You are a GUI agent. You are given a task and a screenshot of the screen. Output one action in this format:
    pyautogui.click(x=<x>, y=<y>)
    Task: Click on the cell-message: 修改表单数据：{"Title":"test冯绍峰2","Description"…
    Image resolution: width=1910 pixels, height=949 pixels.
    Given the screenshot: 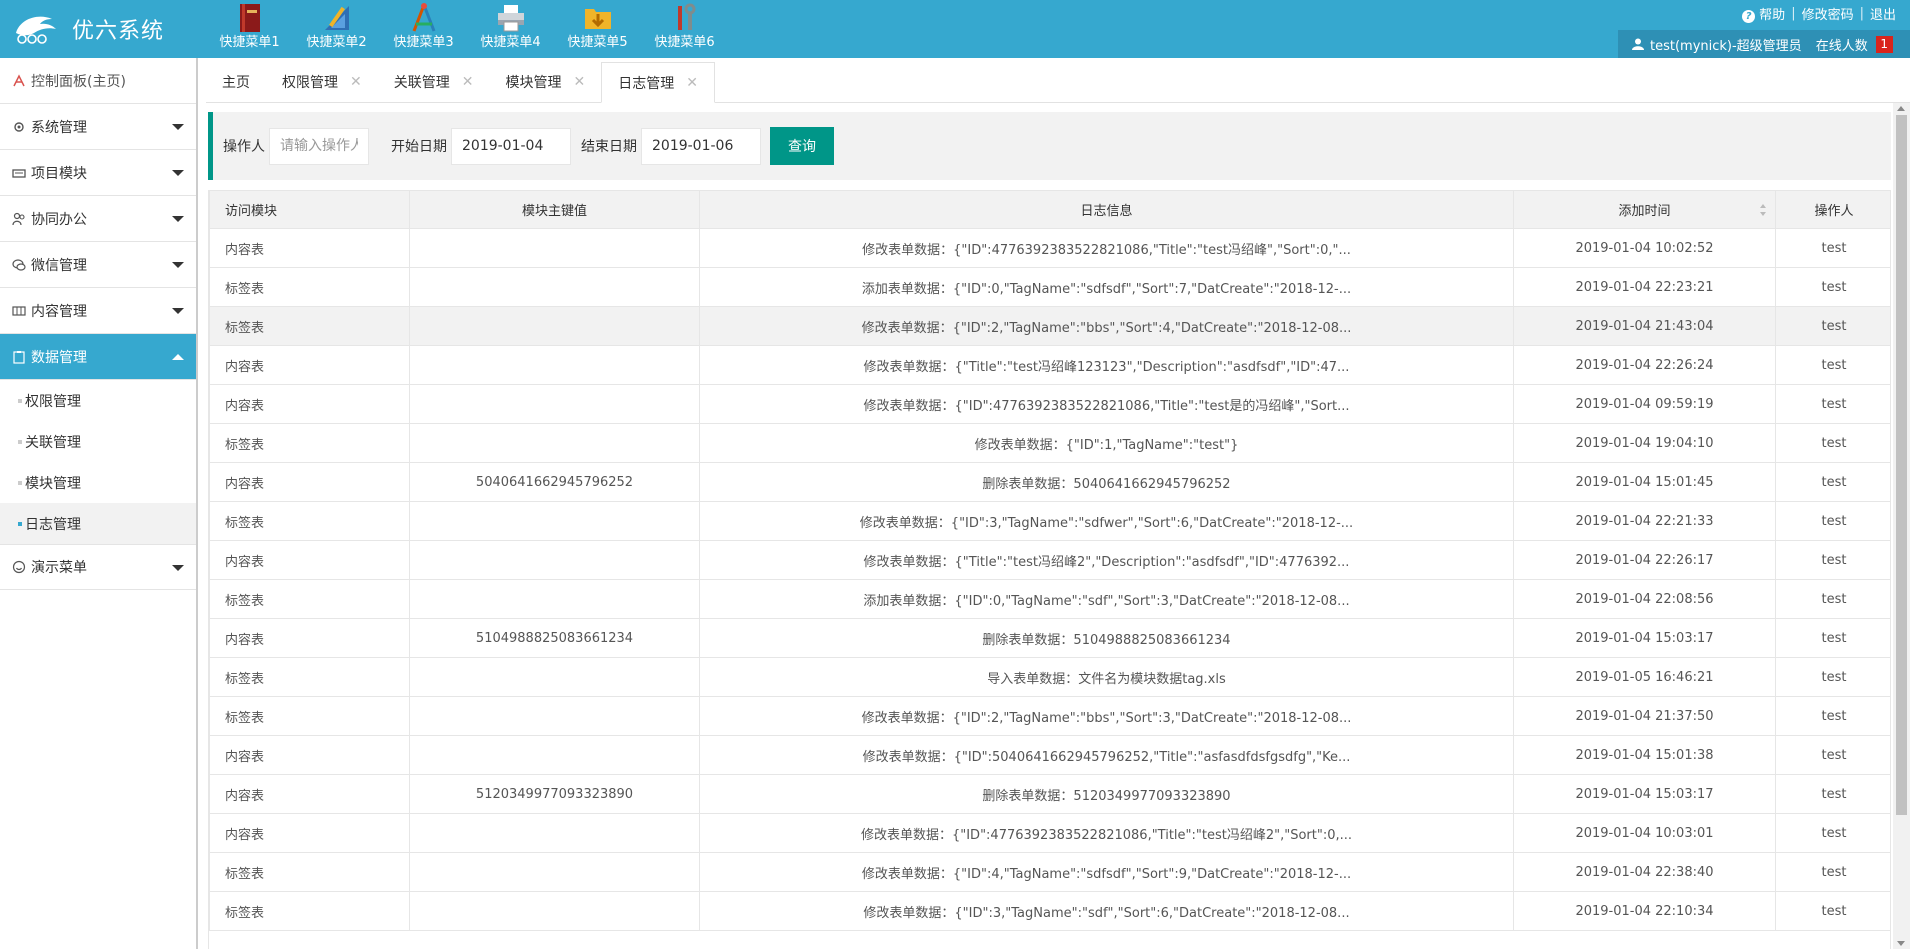 What is the action you would take?
    pyautogui.click(x=1106, y=560)
    